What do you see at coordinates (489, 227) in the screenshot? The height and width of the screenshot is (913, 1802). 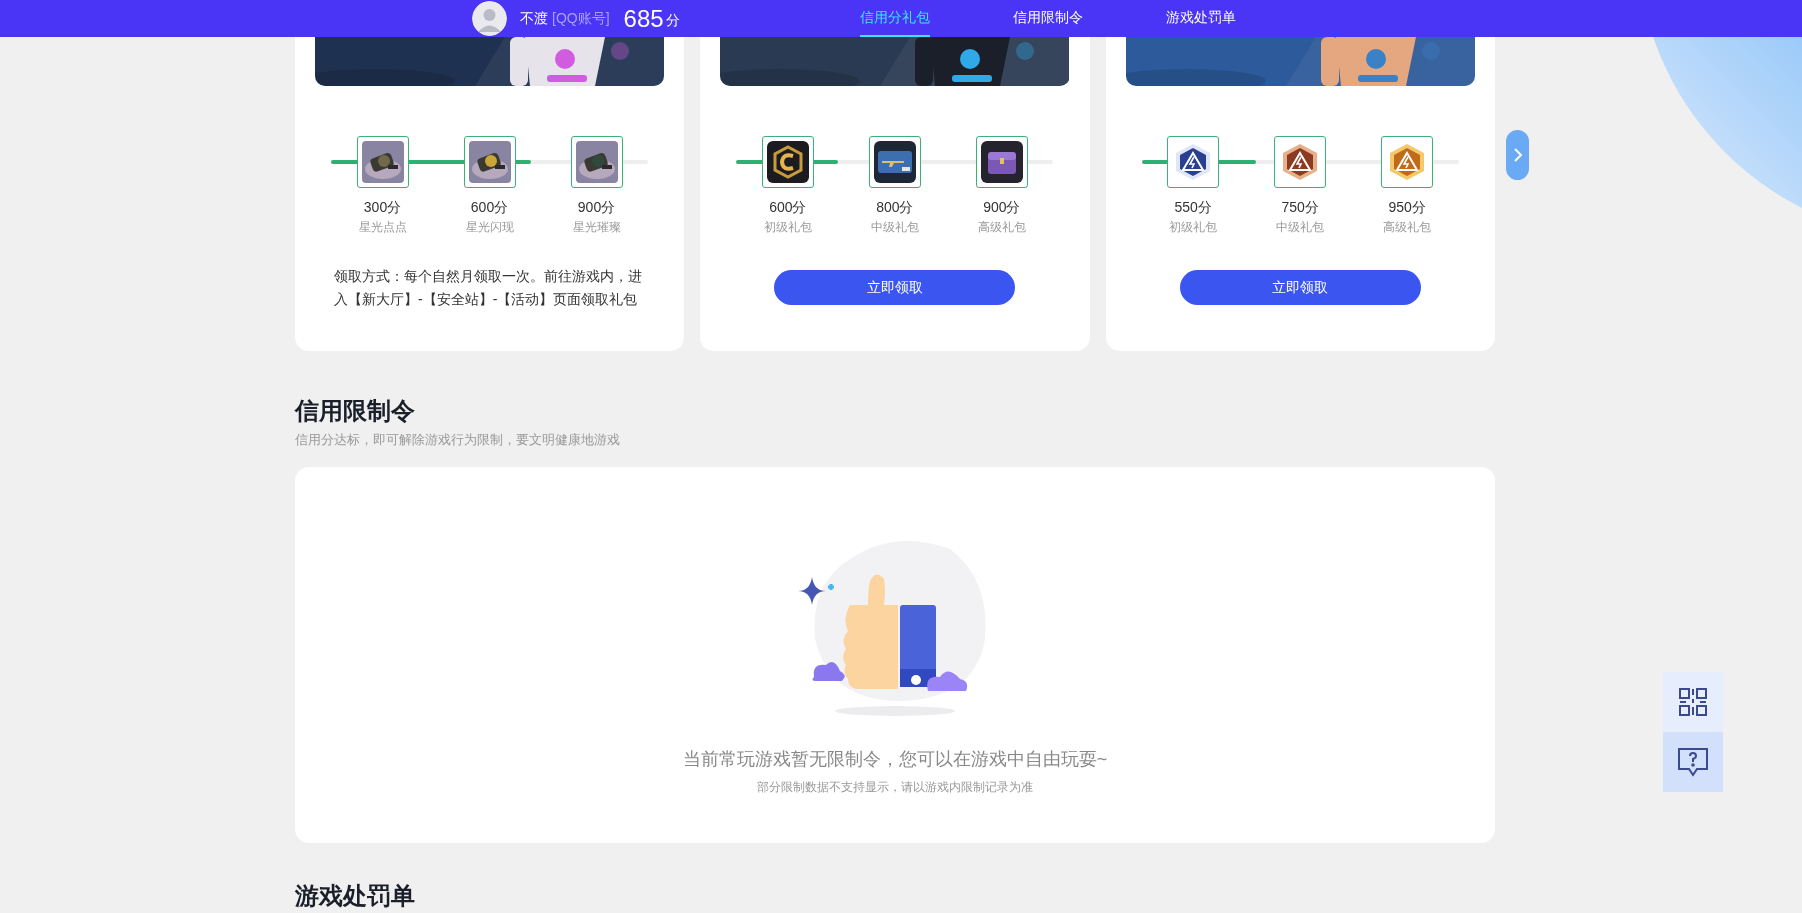 I see `reward-name: 星光闪现` at bounding box center [489, 227].